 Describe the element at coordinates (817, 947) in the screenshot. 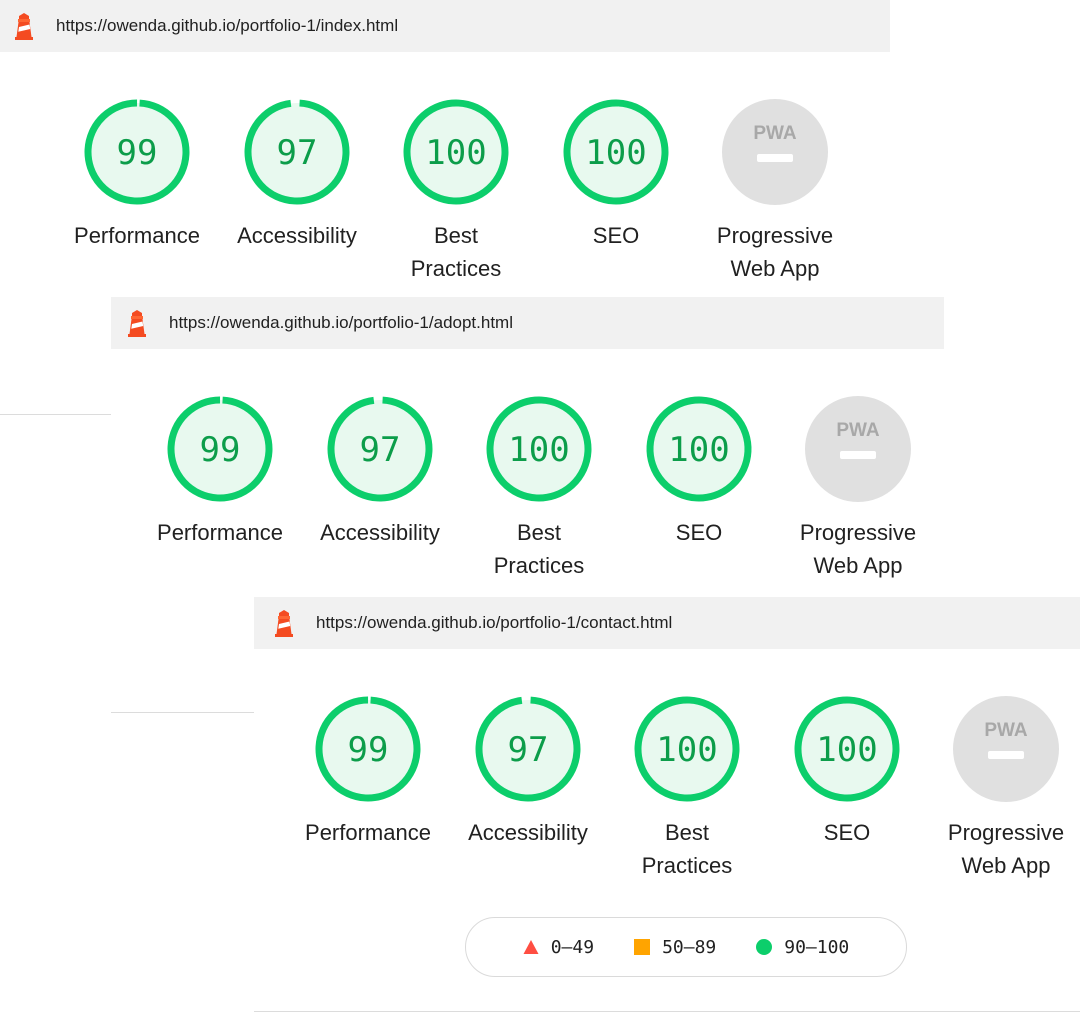

I see `legend-pass-range: 90–100` at that location.